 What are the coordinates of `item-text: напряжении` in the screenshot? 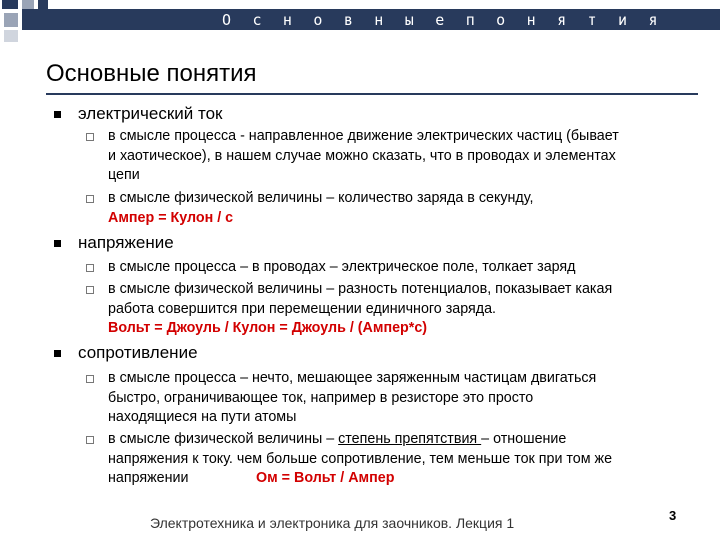 It's located at (148, 478).